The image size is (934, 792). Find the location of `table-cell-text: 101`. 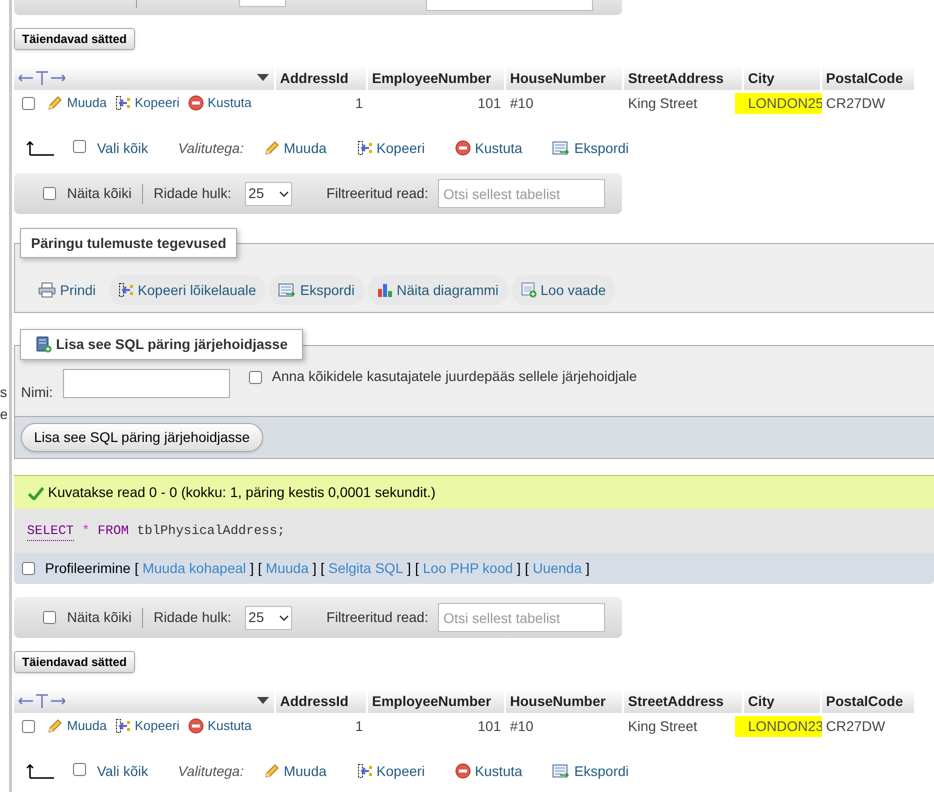

table-cell-text: 101 is located at coordinates (489, 726).